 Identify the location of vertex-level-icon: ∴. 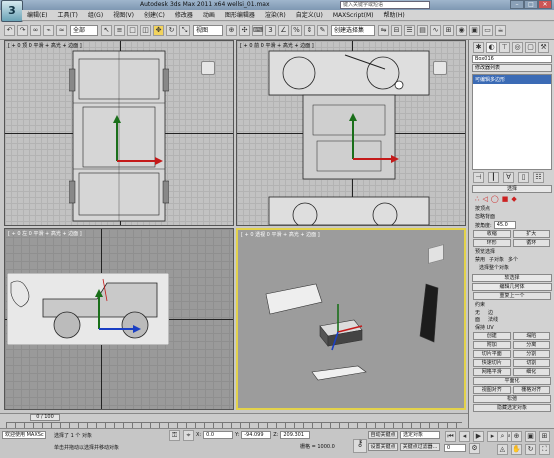
(477, 199).